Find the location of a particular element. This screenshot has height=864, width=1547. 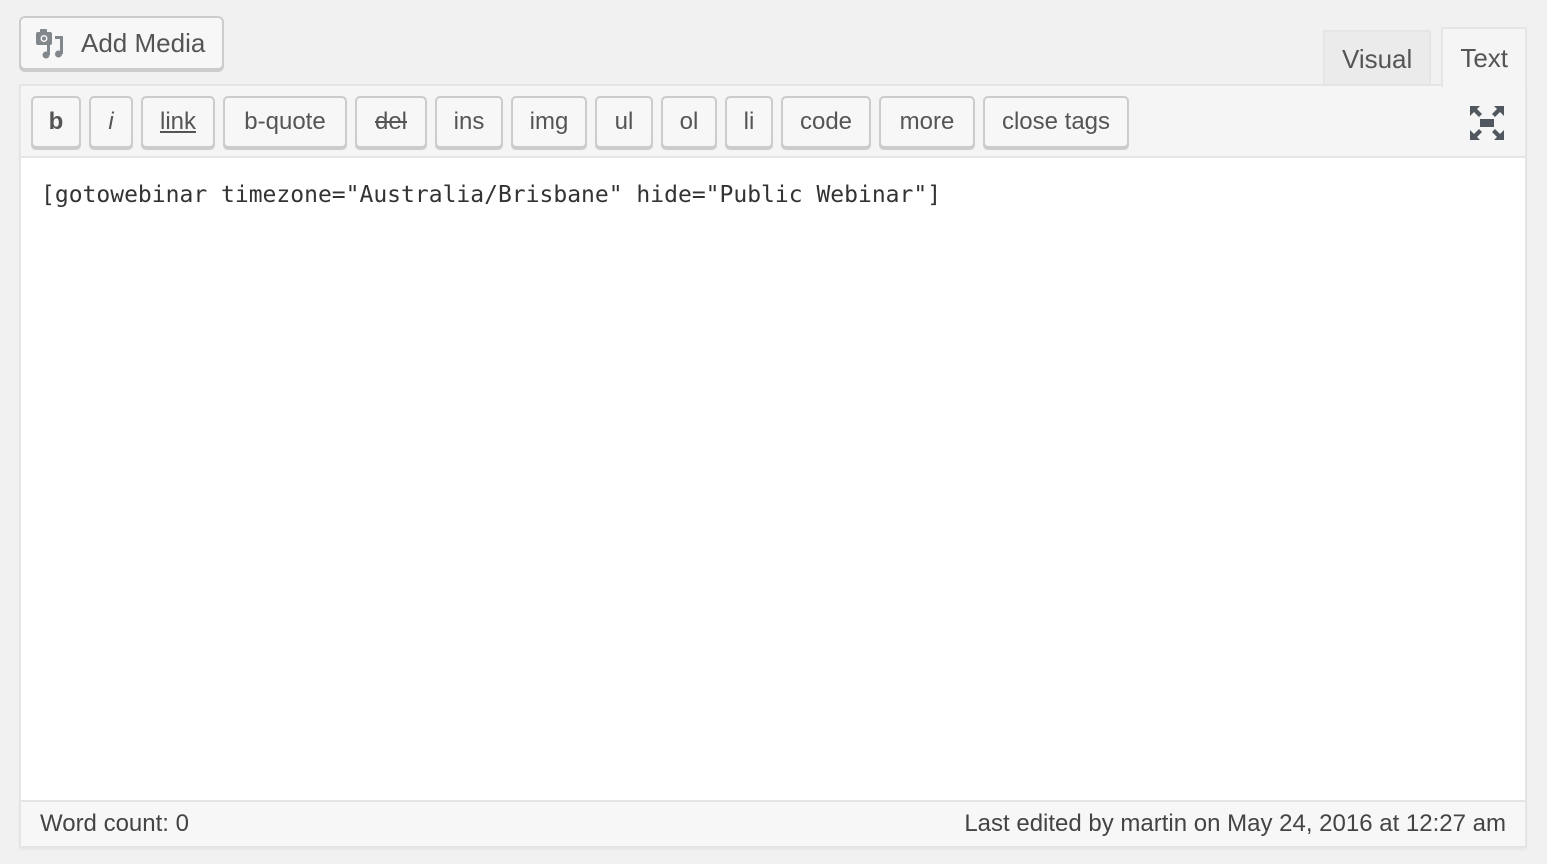

qt-ul-label: ul is located at coordinates (624, 121).